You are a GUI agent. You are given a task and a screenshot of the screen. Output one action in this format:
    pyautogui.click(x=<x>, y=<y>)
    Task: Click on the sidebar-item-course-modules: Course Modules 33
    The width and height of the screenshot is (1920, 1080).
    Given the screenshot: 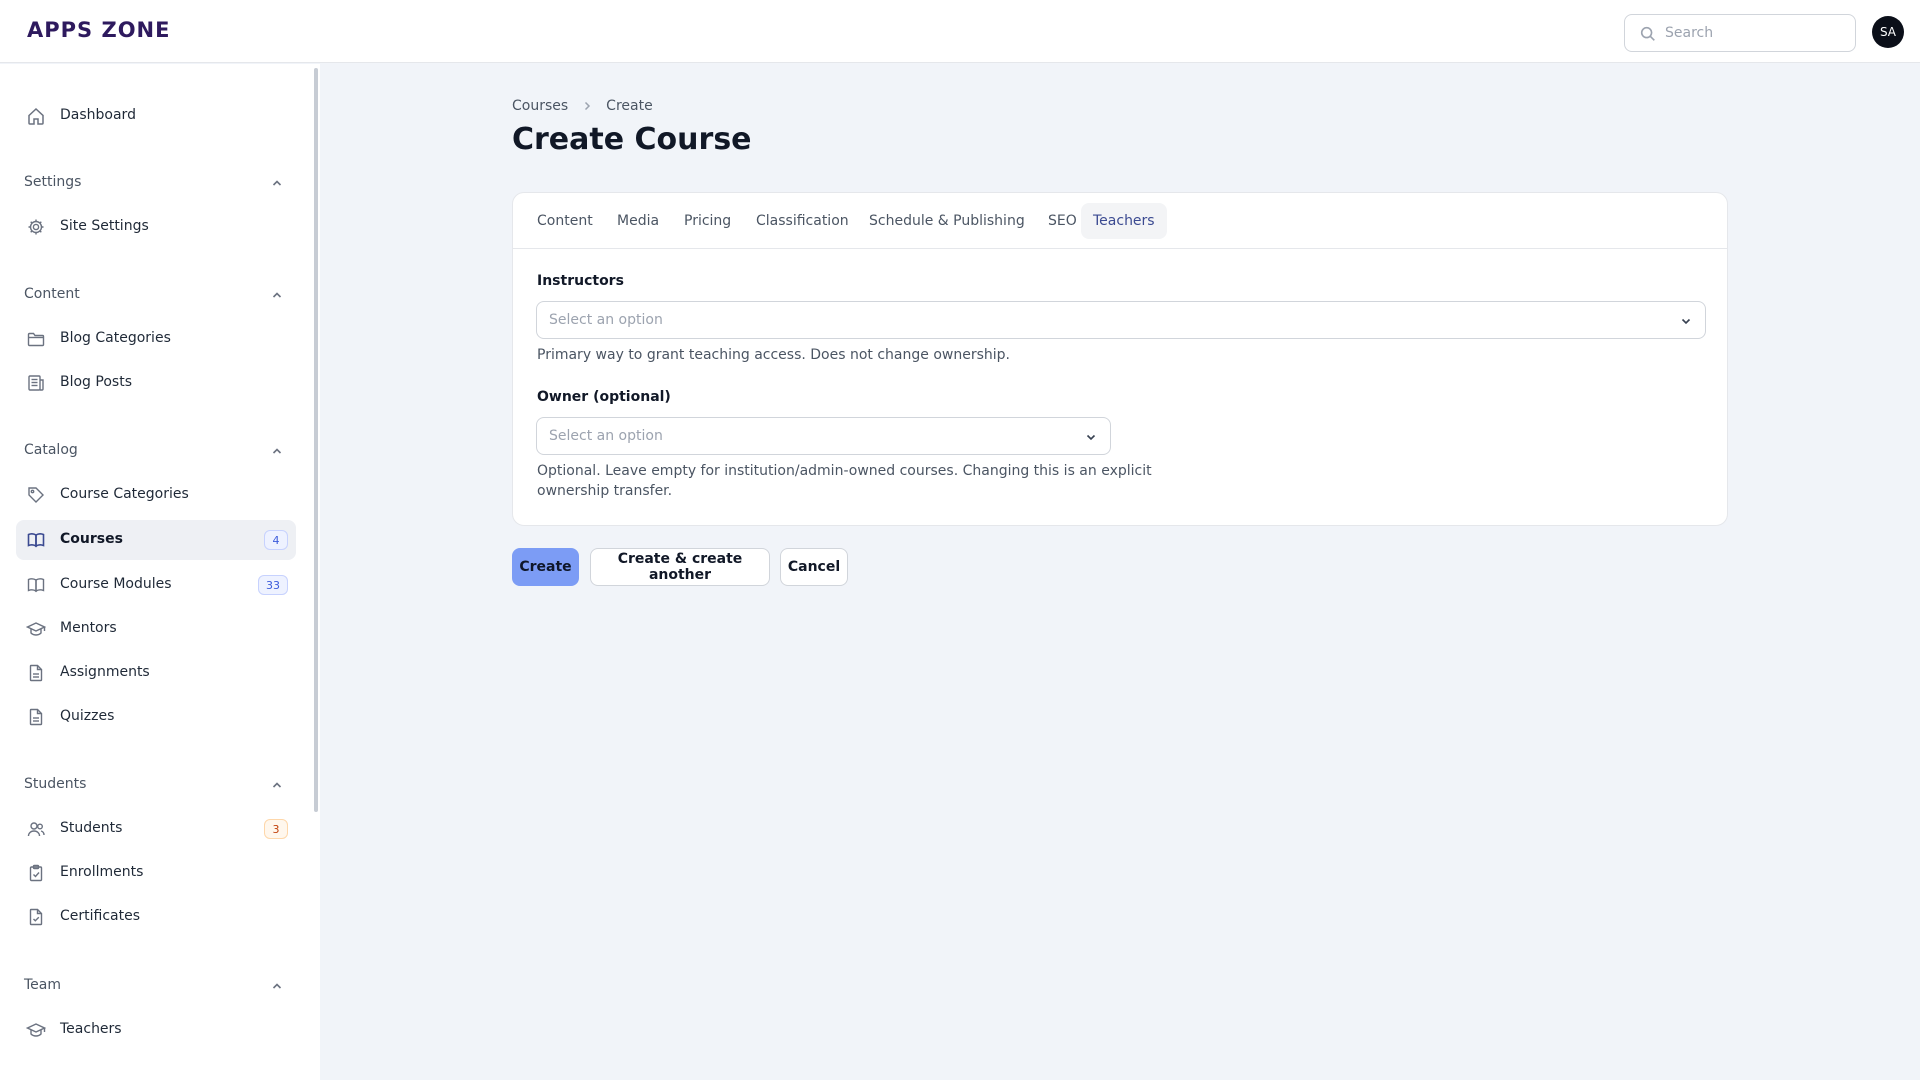 What is the action you would take?
    pyautogui.click(x=156, y=585)
    